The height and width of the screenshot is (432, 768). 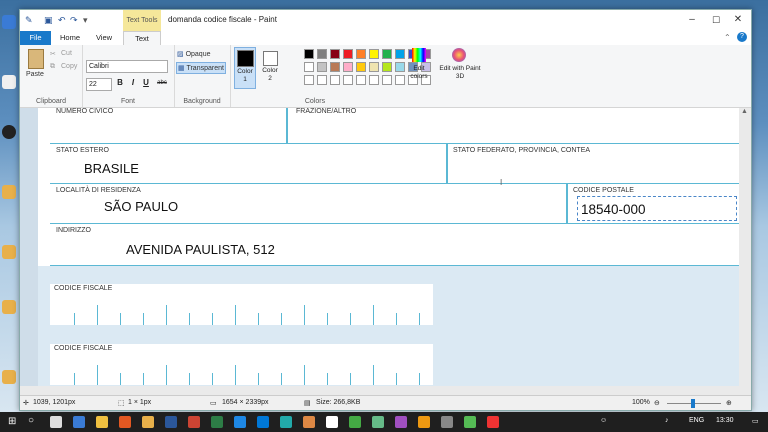 What do you see at coordinates (373, 375) in the screenshot?
I see `tick-mark` at bounding box center [373, 375].